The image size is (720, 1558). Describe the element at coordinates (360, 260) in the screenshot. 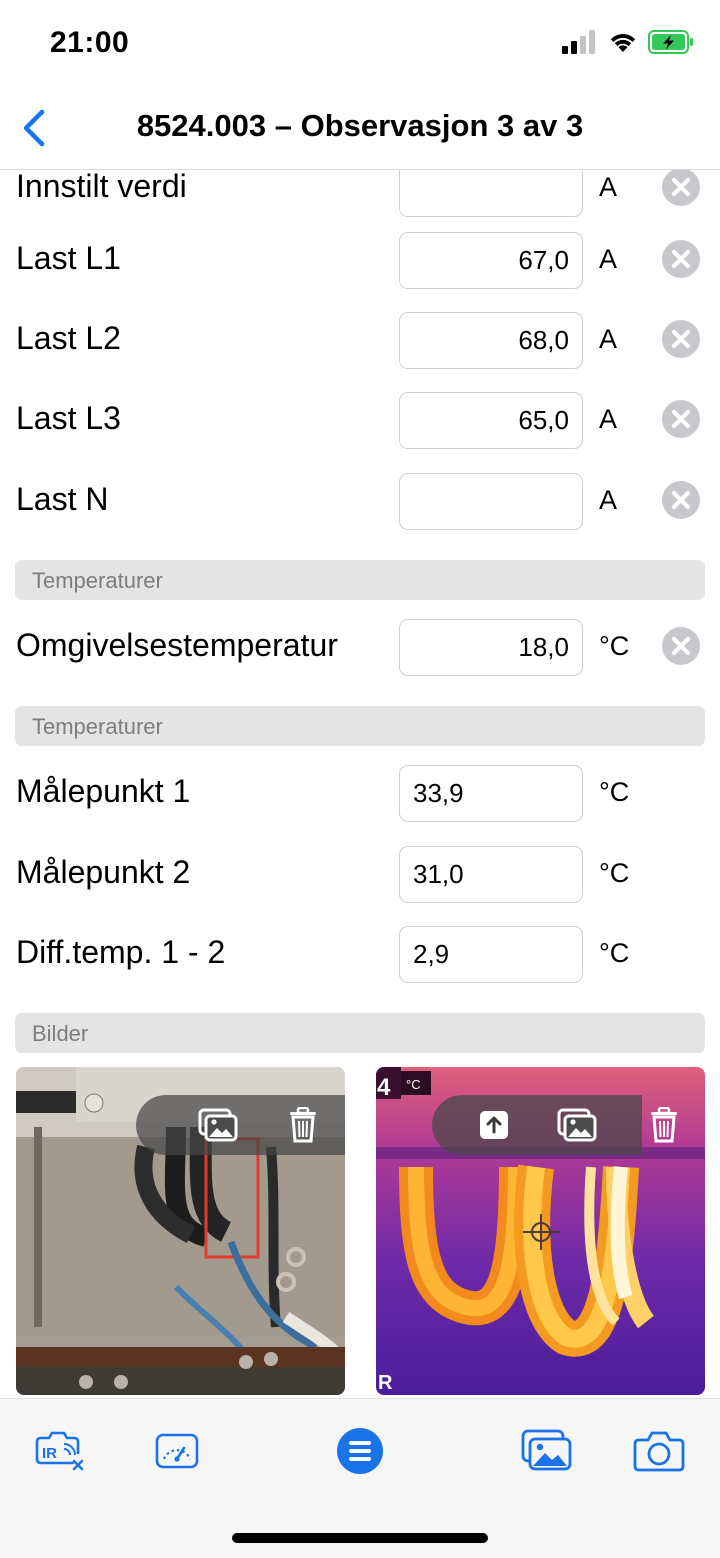

I see `field-row-last-l1: Last L1 A` at that location.